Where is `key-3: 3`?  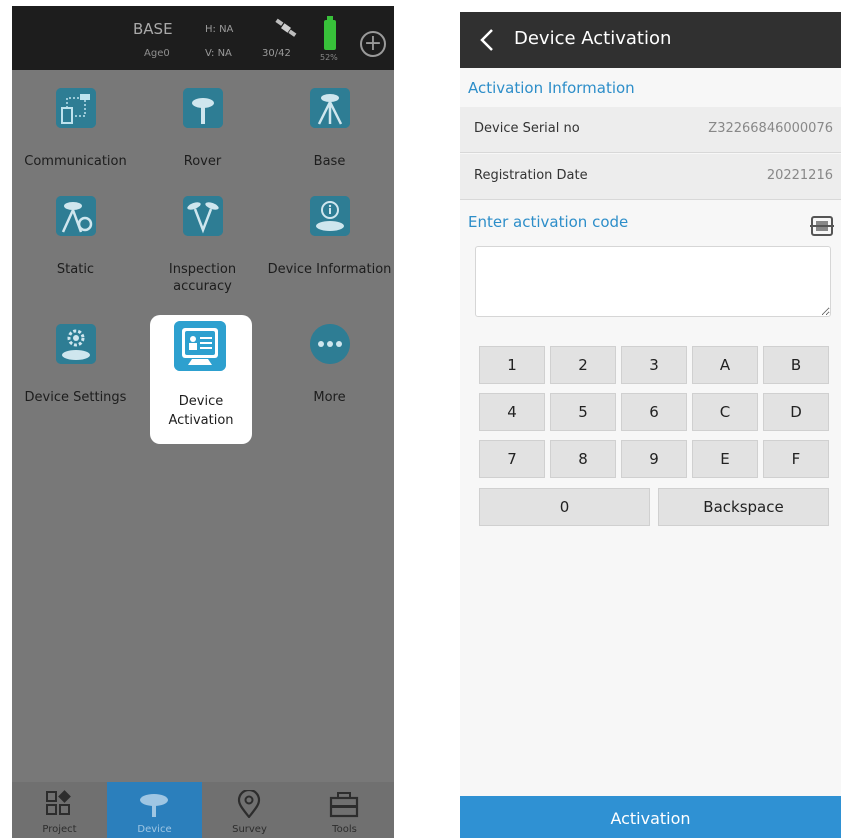 key-3: 3 is located at coordinates (654, 365).